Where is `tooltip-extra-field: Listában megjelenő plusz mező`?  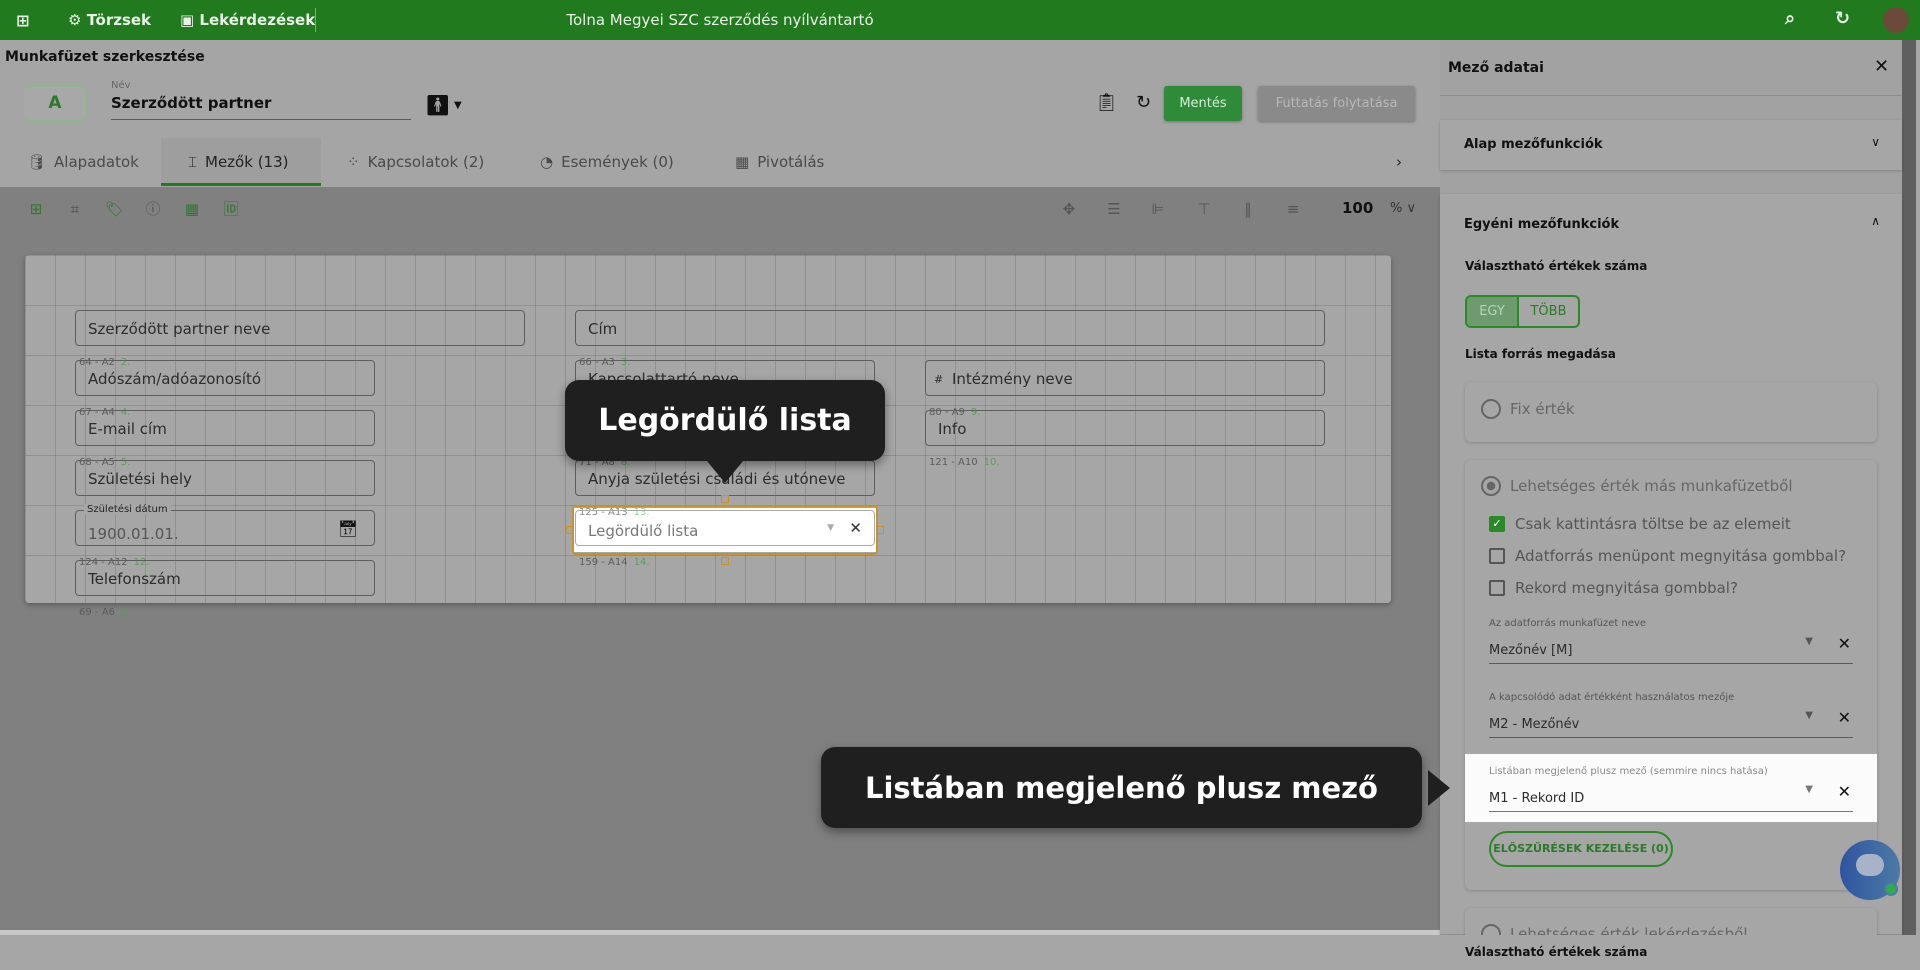 tooltip-extra-field: Listában megjelenő plusz mező is located at coordinates (1121, 787).